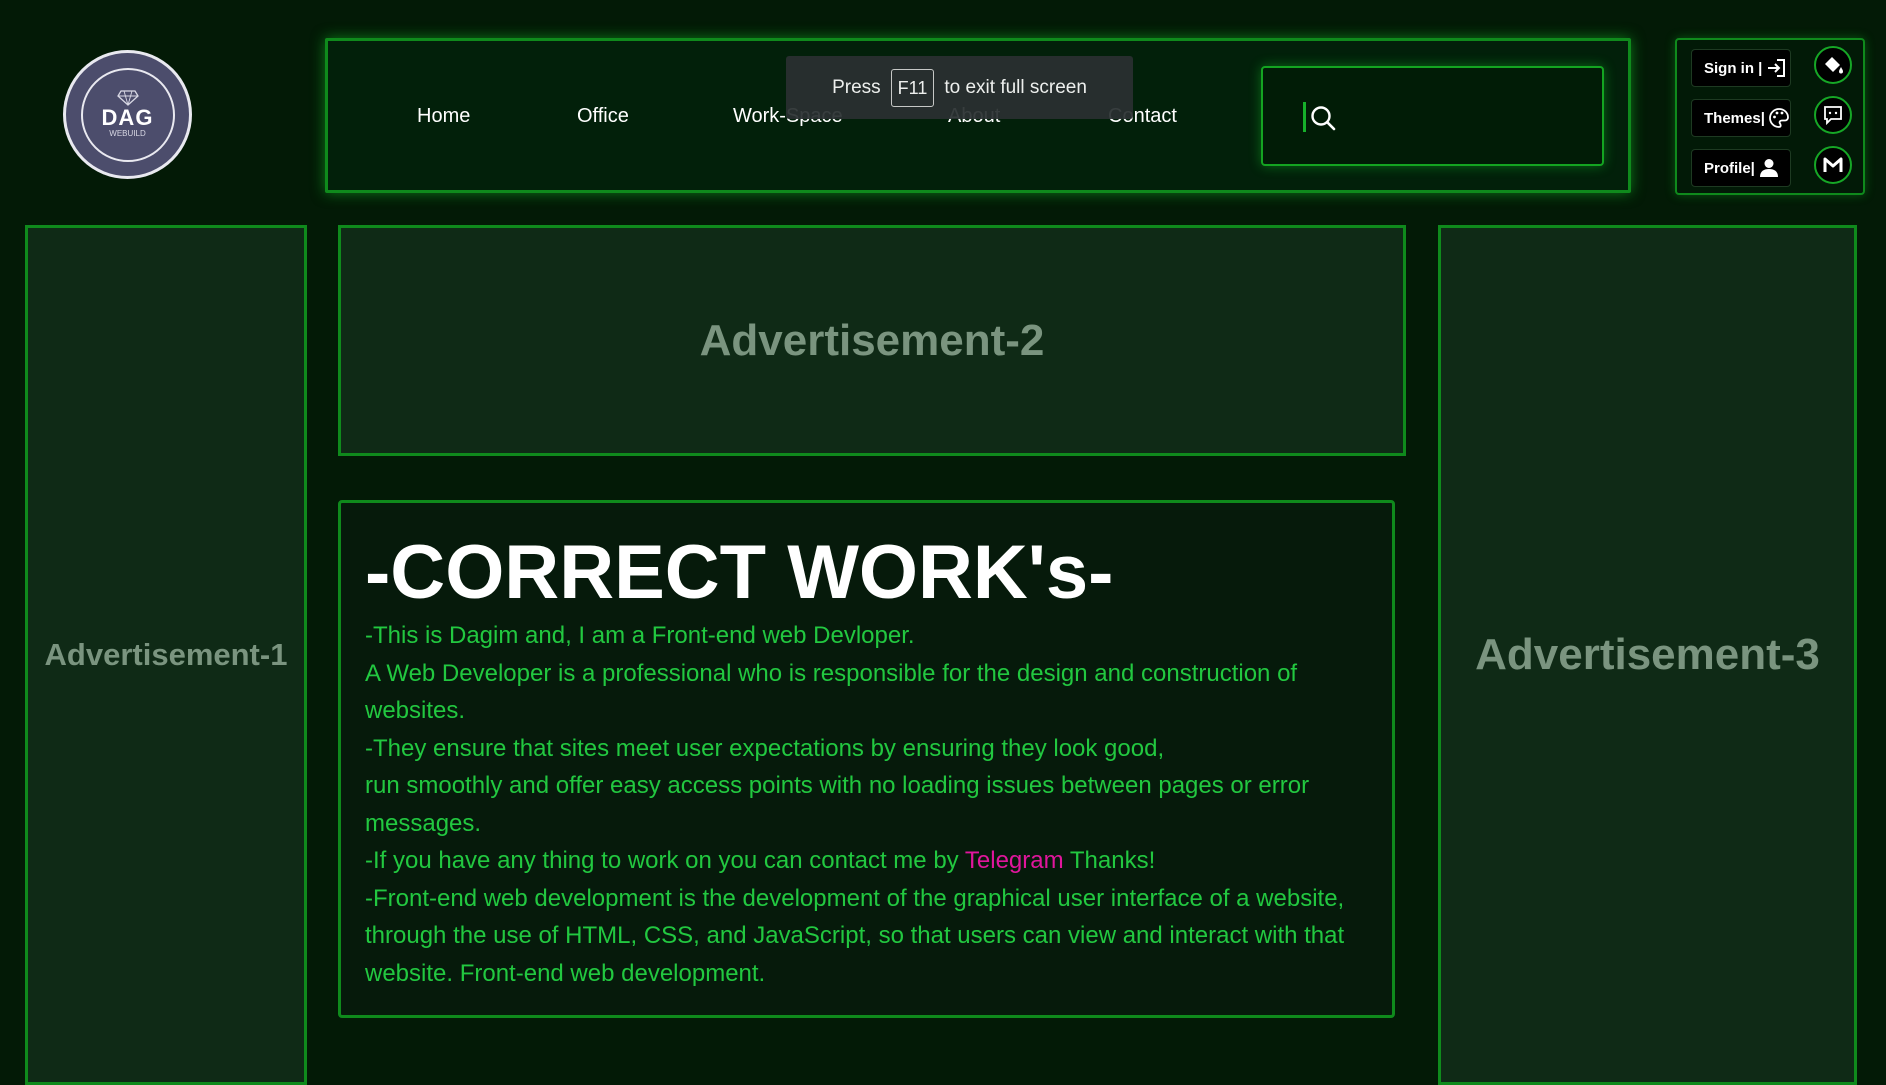 Image resolution: width=1886 pixels, height=1085 pixels. What do you see at coordinates (856, 87) in the screenshot?
I see `toast-press-text: Press` at bounding box center [856, 87].